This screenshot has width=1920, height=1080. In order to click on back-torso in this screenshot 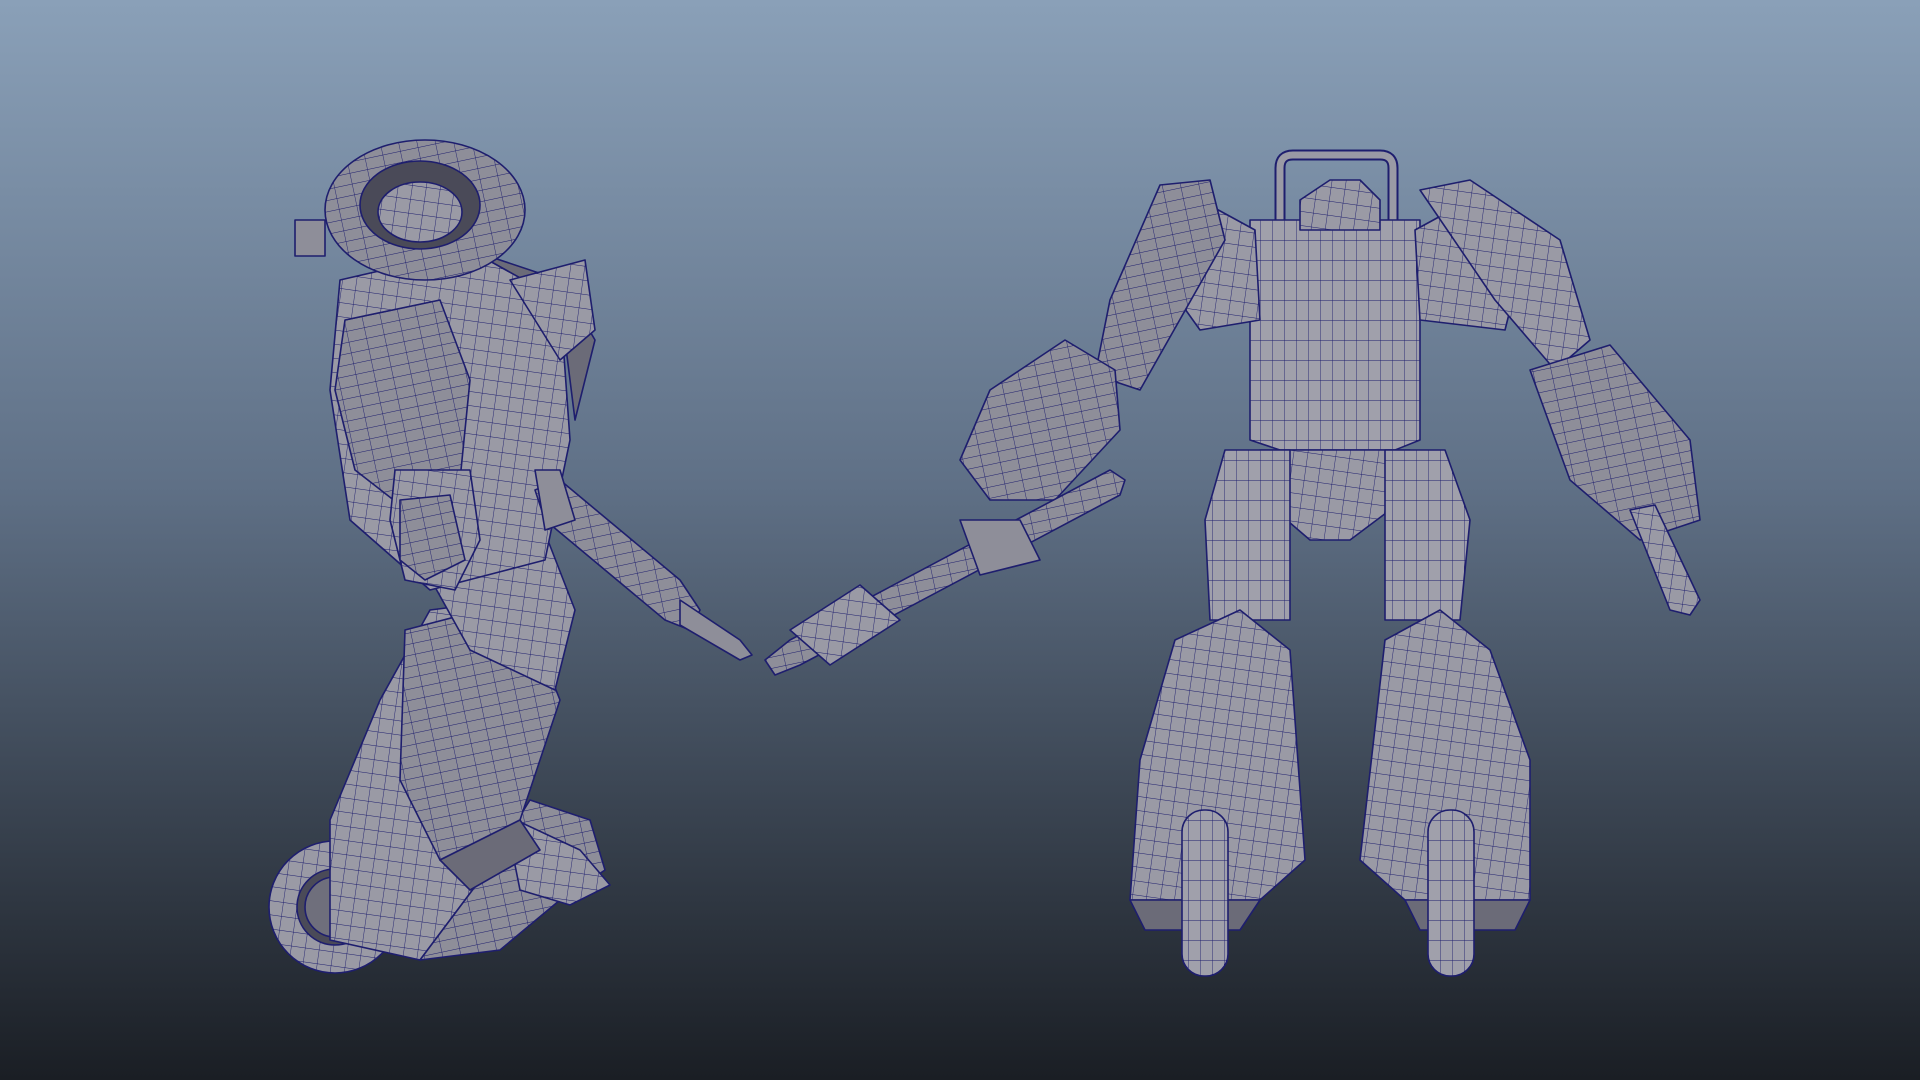, I will do `click(1335, 335)`.